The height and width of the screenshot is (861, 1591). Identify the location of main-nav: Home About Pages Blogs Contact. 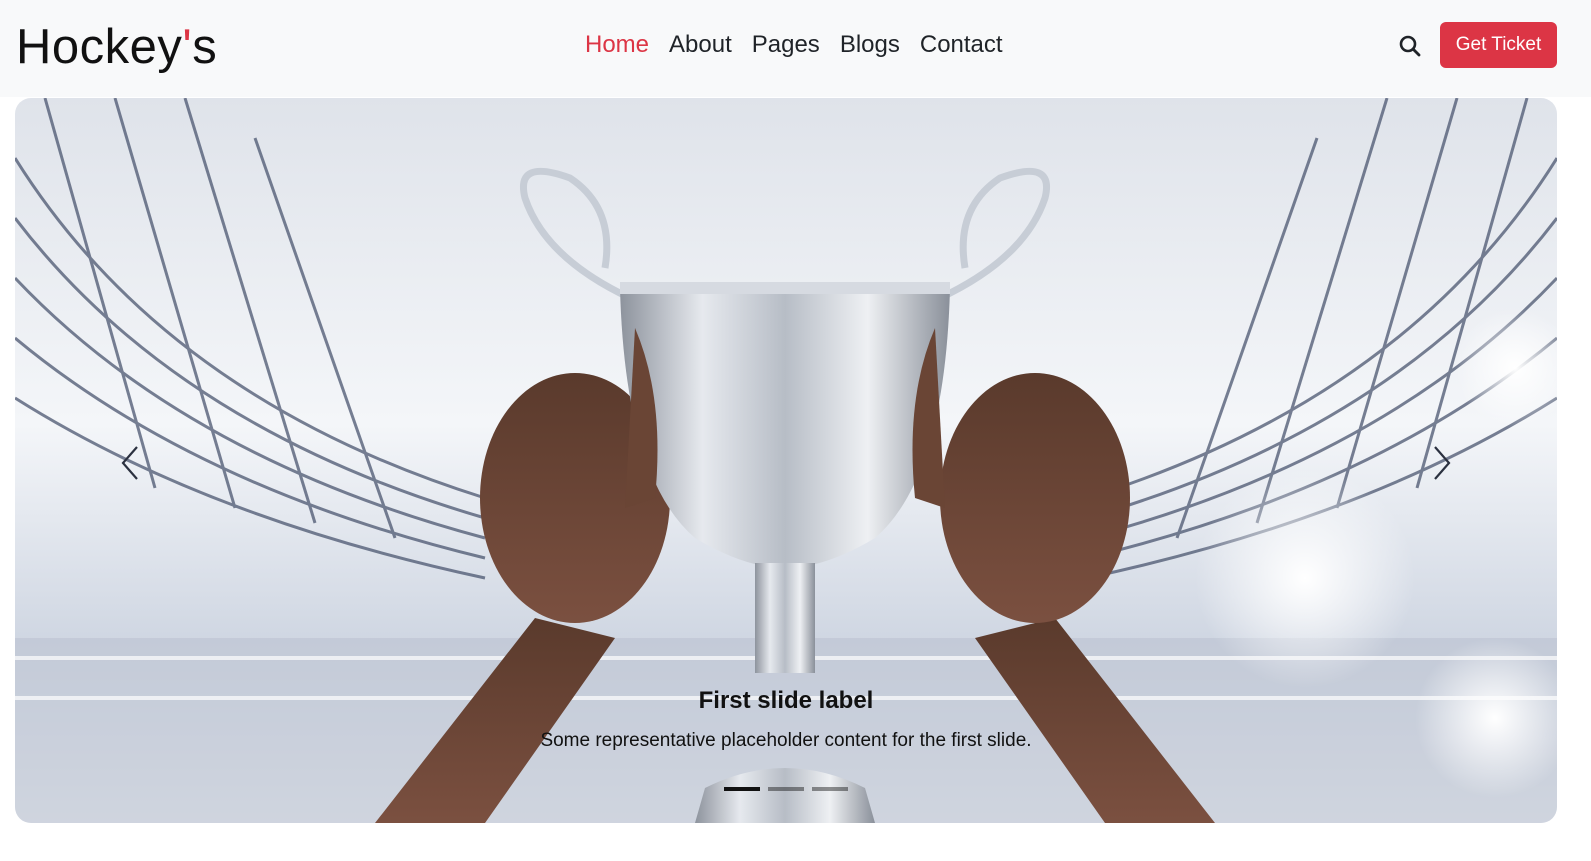
(794, 45).